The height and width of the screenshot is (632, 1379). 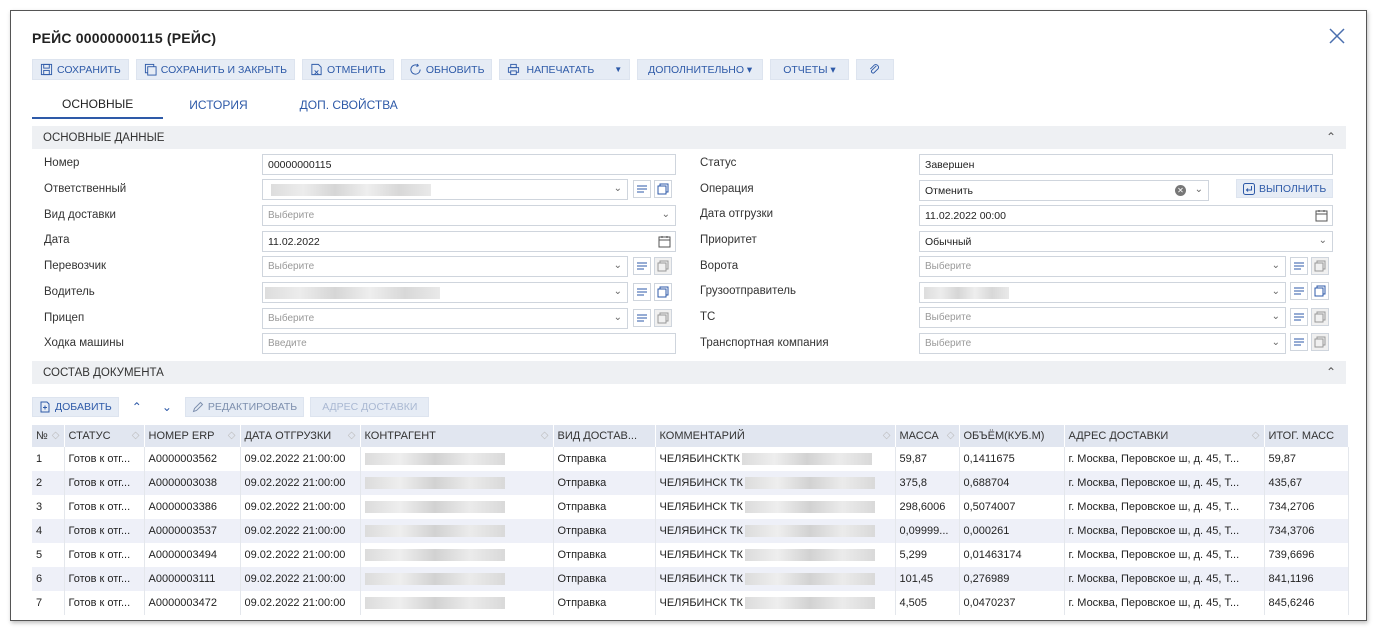 I want to click on calendar-icon, so click(x=1321, y=215).